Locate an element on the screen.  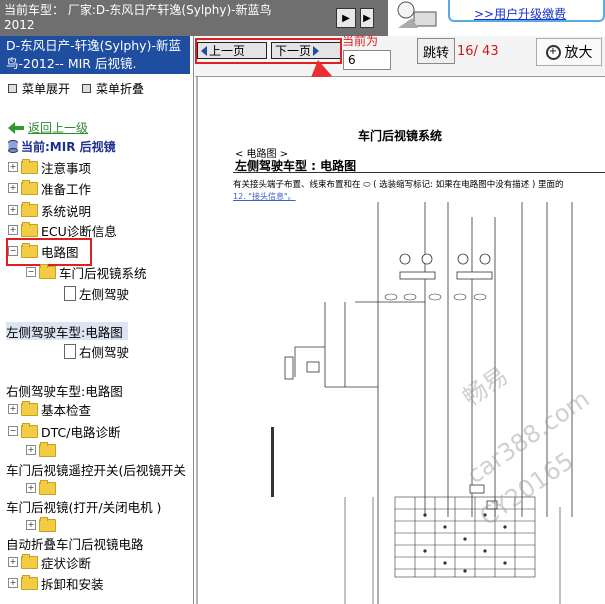
current-location-label: 当前:MIR 后视镜 is located at coordinates (62, 146).